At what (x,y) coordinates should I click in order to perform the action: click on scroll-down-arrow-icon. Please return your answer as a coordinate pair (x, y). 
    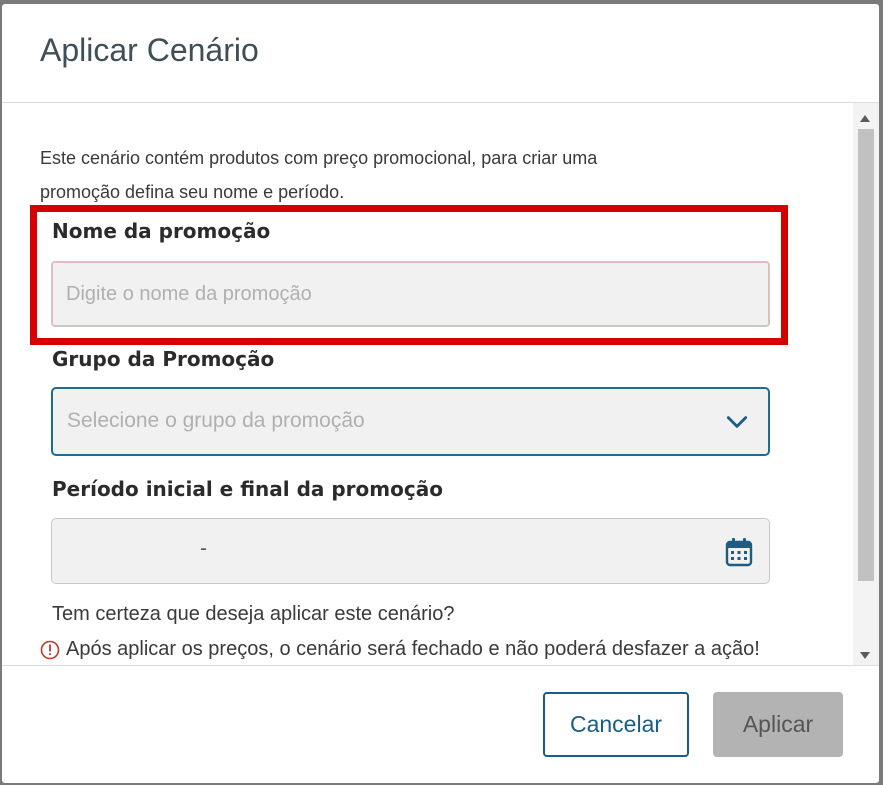
    Looking at the image, I should click on (865, 655).